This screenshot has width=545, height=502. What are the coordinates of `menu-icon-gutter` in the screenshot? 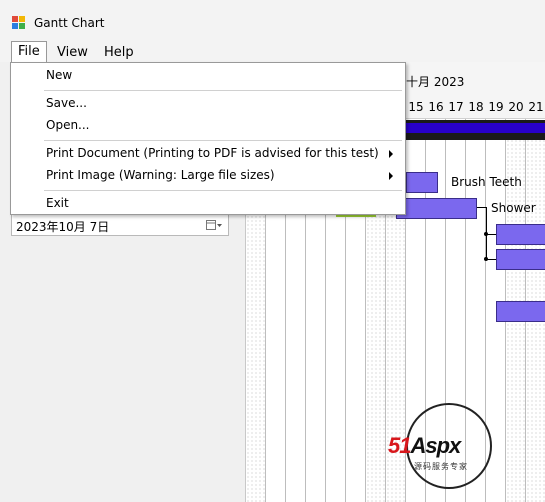 It's located at (25, 138).